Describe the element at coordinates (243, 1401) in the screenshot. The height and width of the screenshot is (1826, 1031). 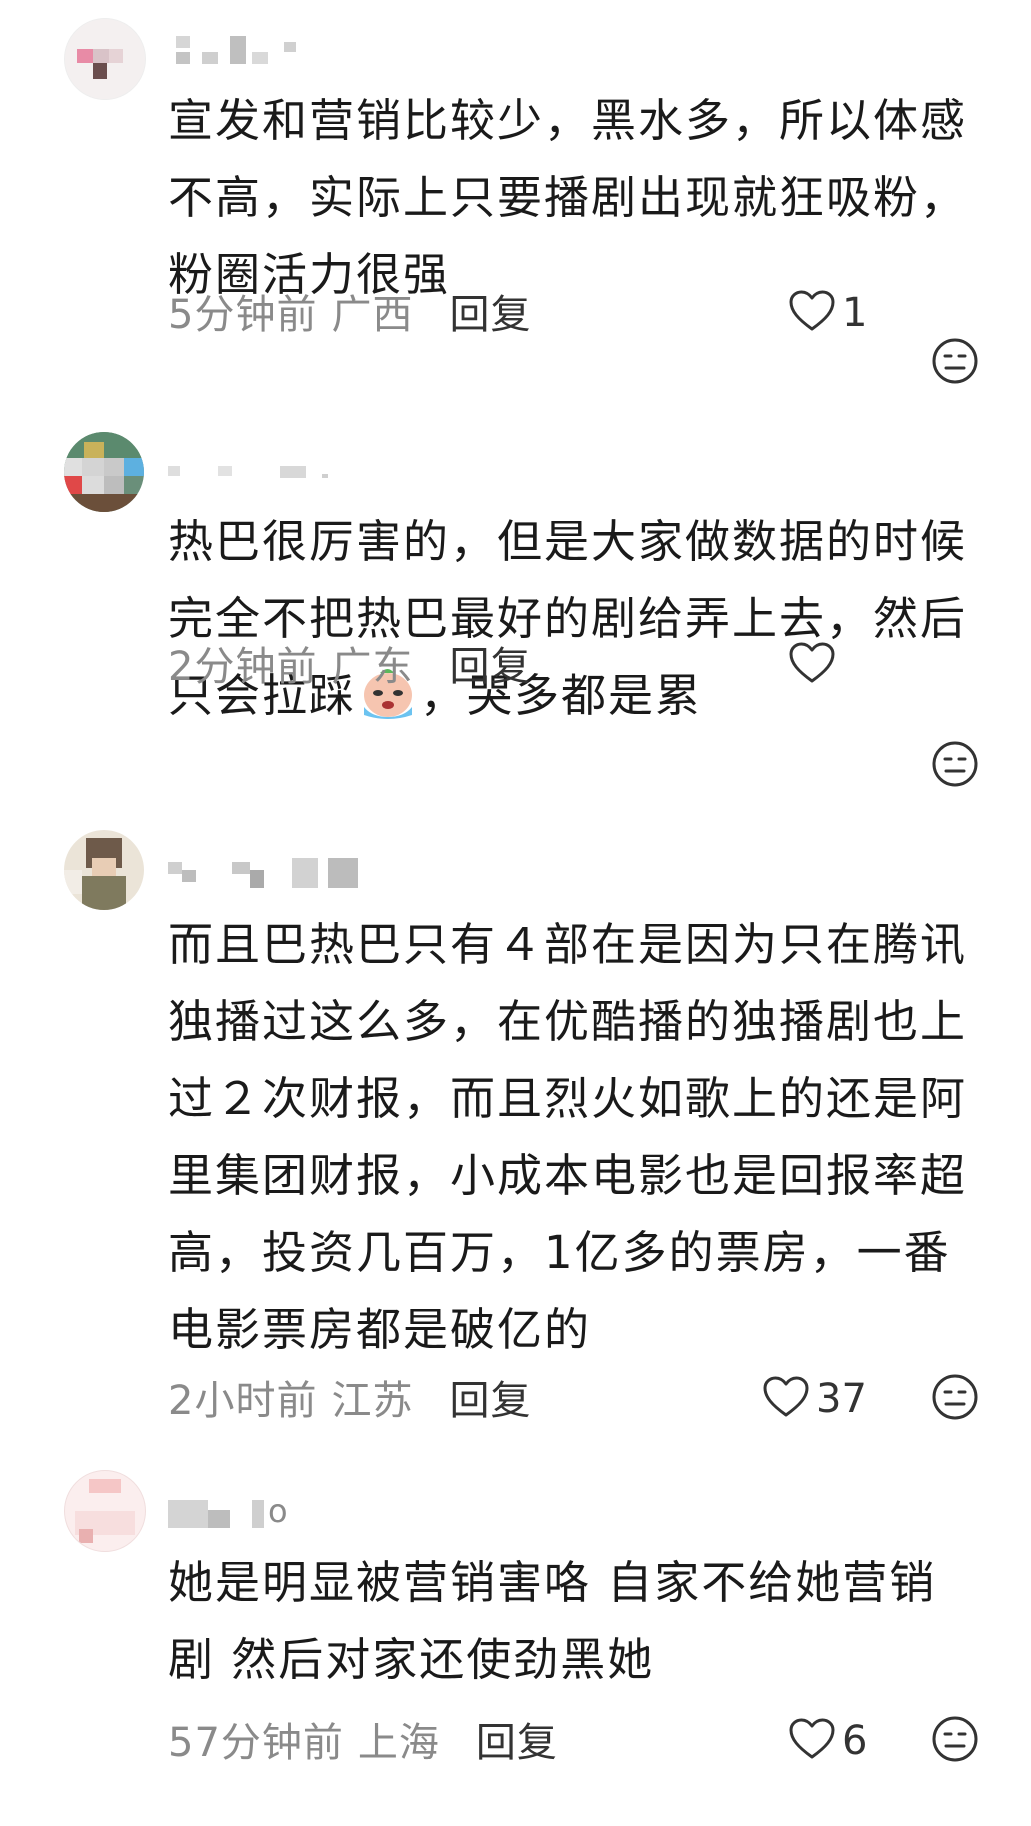
I see `comment-time: 2小时前` at that location.